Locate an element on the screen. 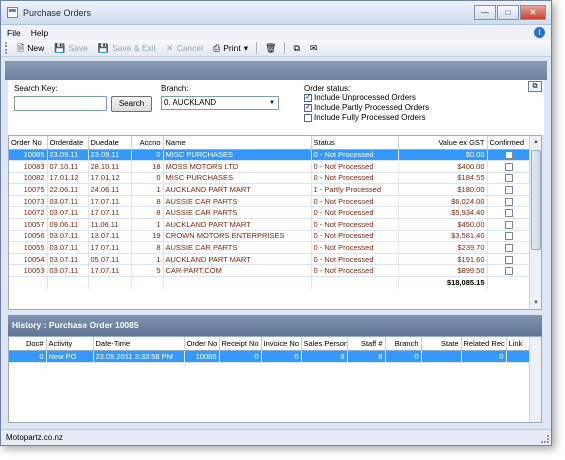 This screenshot has width=565, height=460. cell-link is located at coordinates (518, 356).